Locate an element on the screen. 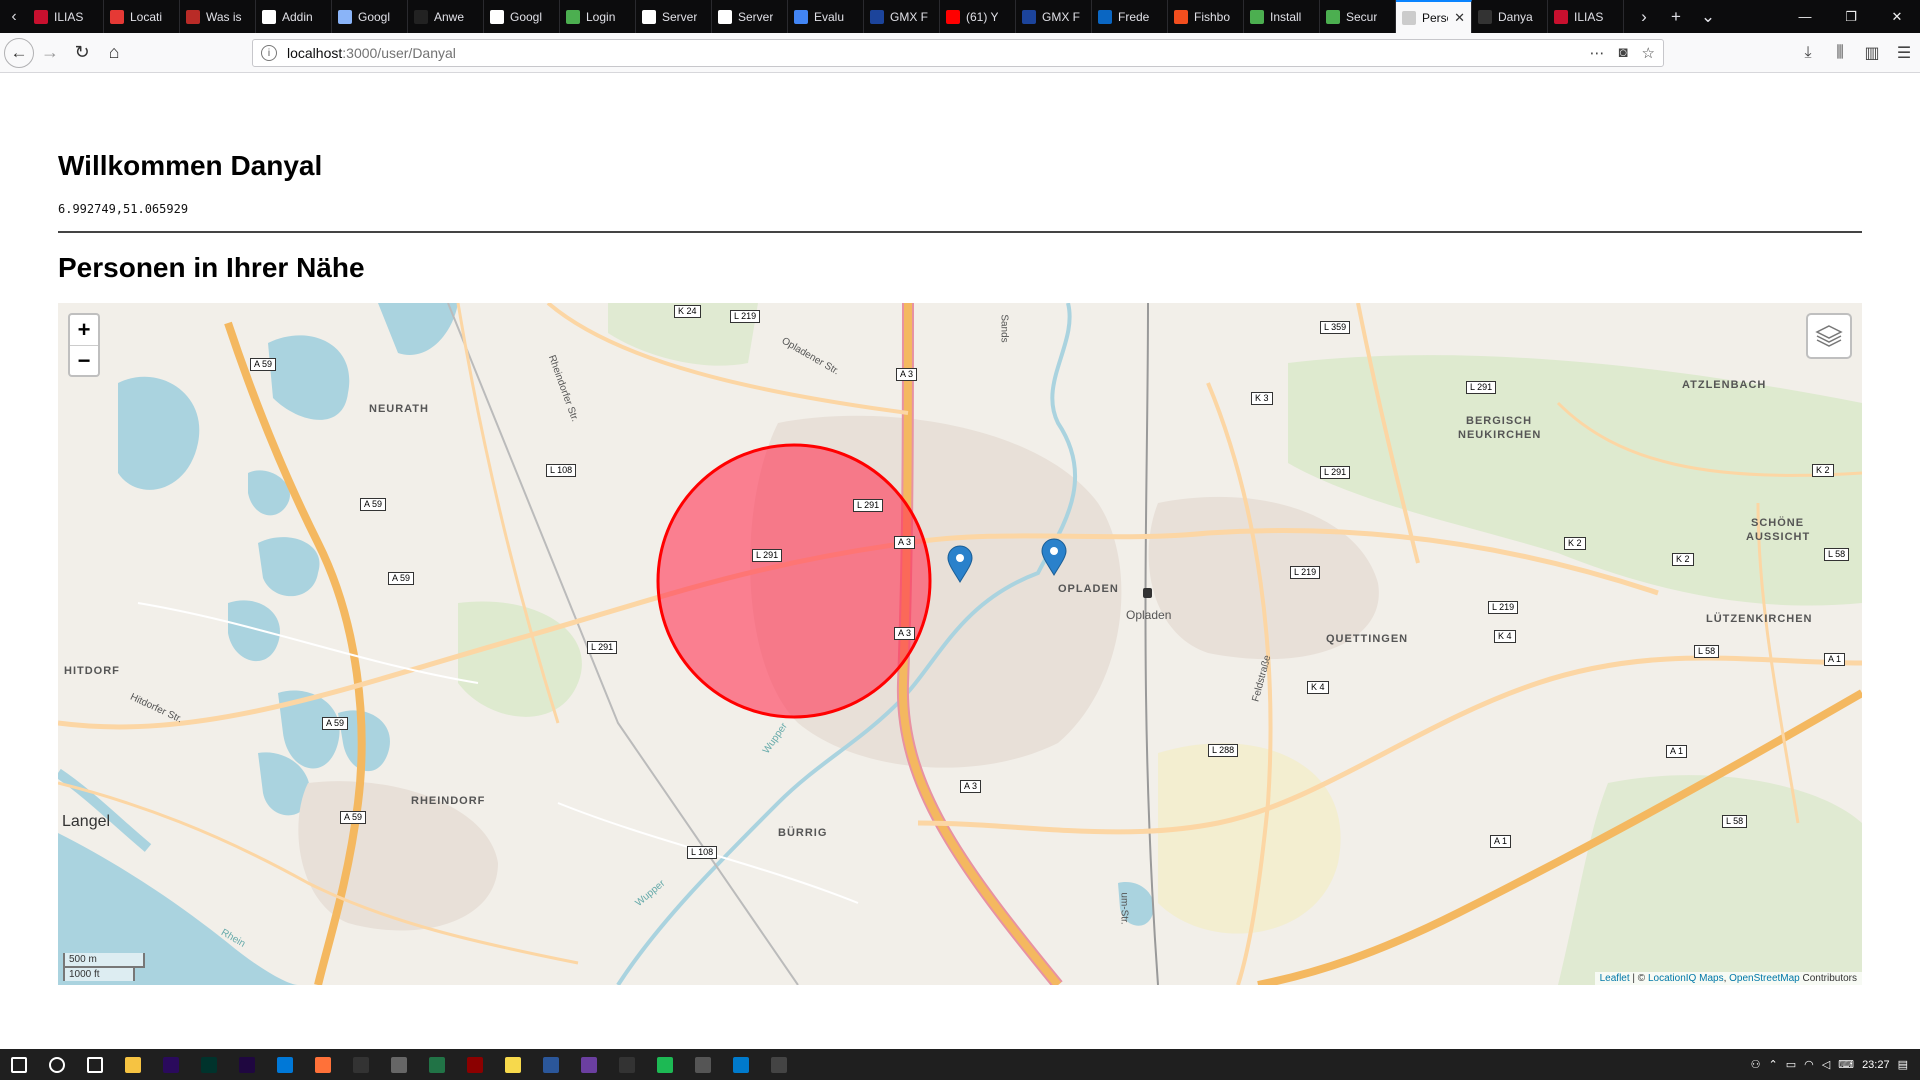  road-shield: K 2 is located at coordinates (1683, 559).